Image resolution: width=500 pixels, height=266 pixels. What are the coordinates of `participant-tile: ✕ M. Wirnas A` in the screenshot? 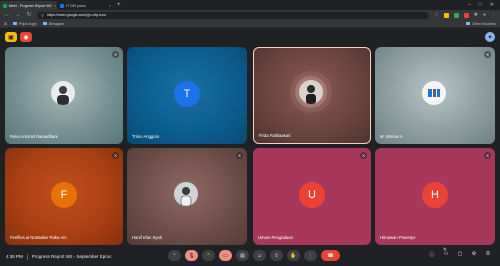 It's located at (435, 95).